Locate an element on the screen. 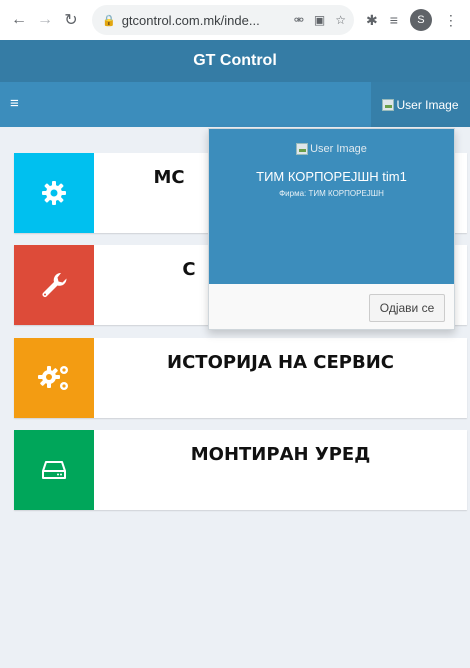 This screenshot has width=470, height=668. signout-button: Одјави се is located at coordinates (407, 308).